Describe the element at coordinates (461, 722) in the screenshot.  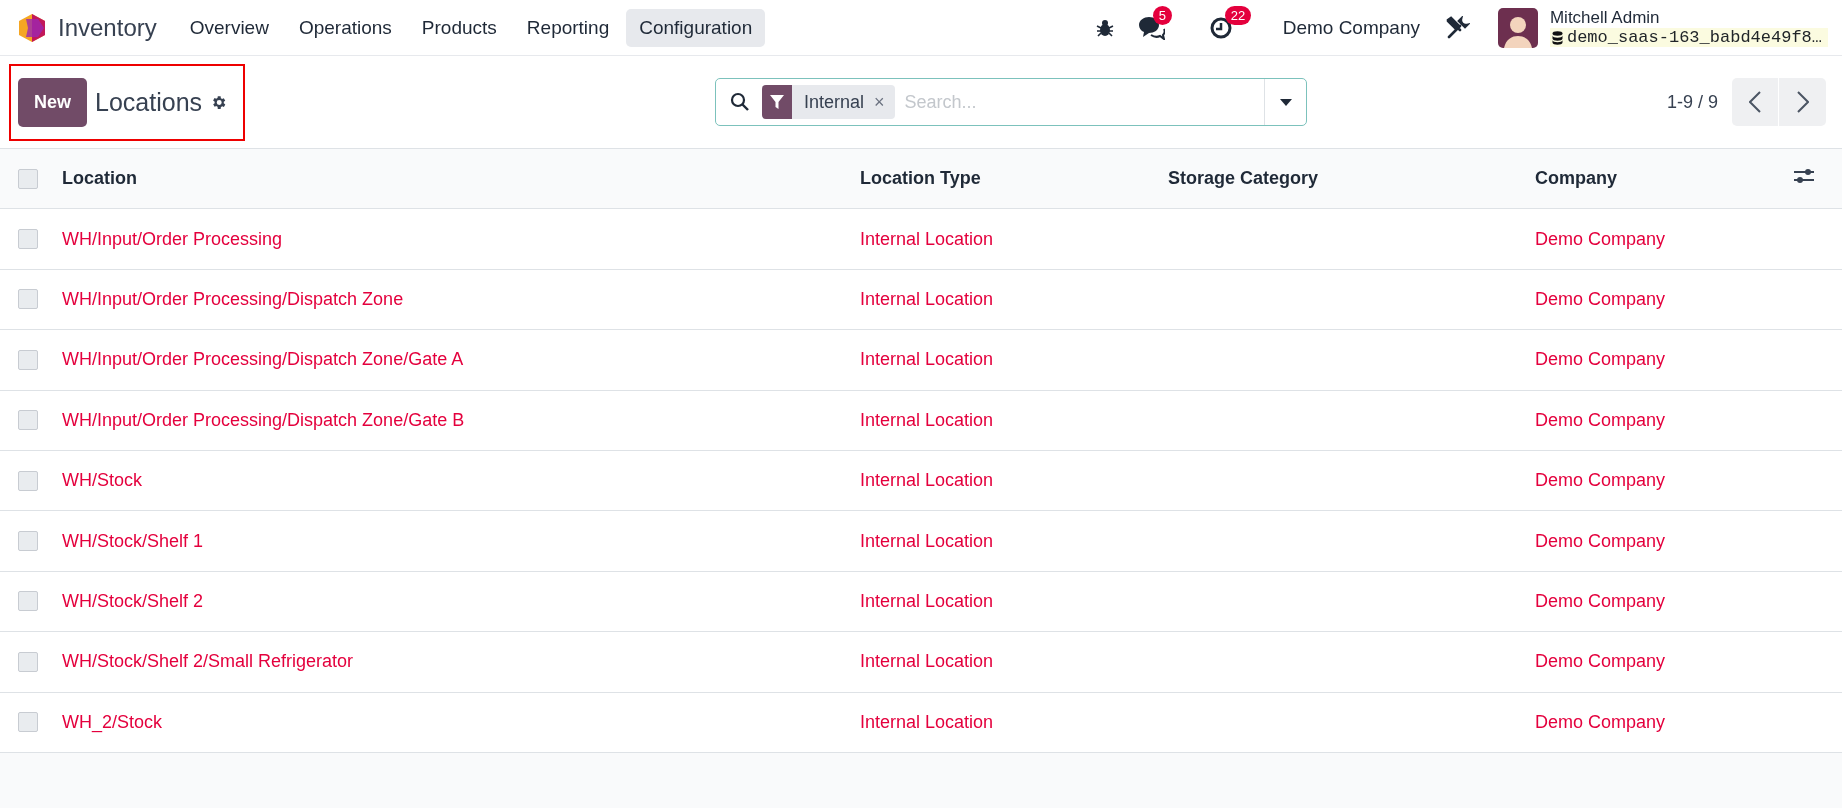
I see `table-cell: WH_2/Stock` at that location.